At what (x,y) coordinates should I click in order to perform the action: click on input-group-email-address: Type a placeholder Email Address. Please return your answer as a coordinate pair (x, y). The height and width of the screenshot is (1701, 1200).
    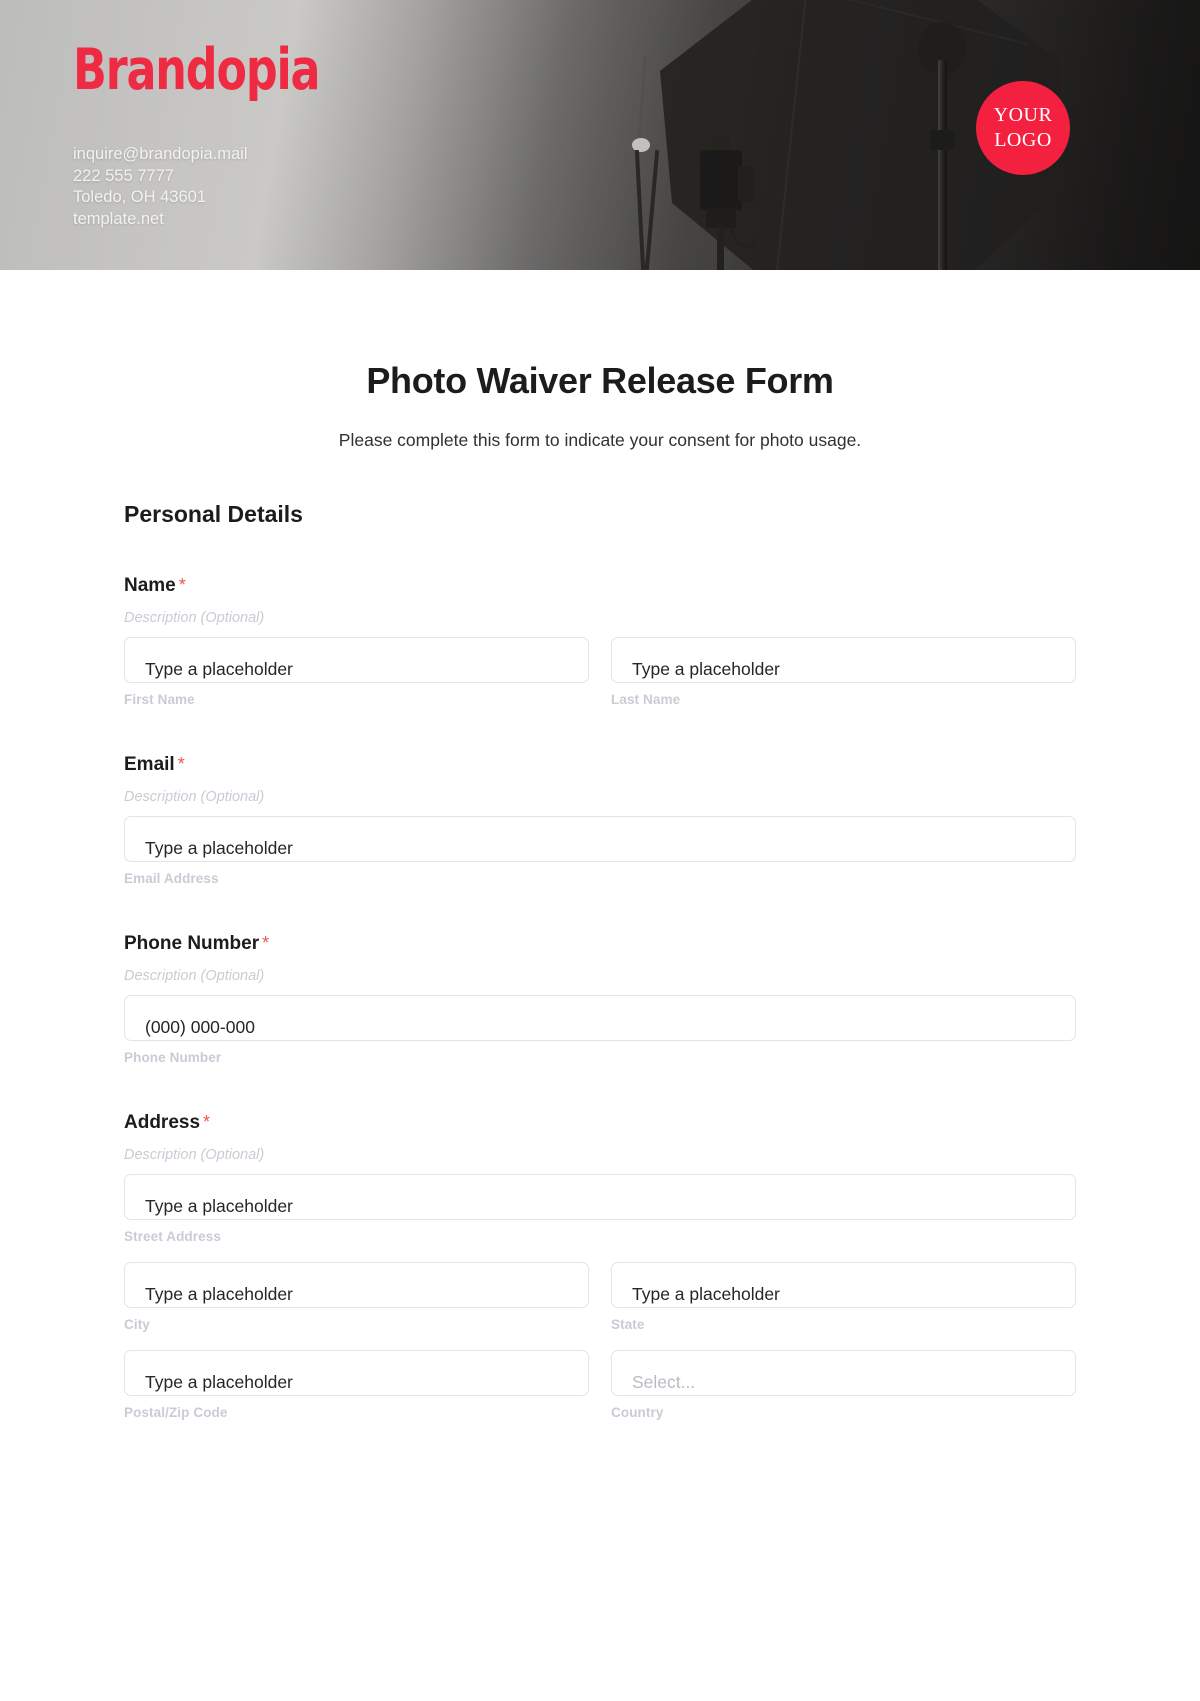
    Looking at the image, I should click on (600, 851).